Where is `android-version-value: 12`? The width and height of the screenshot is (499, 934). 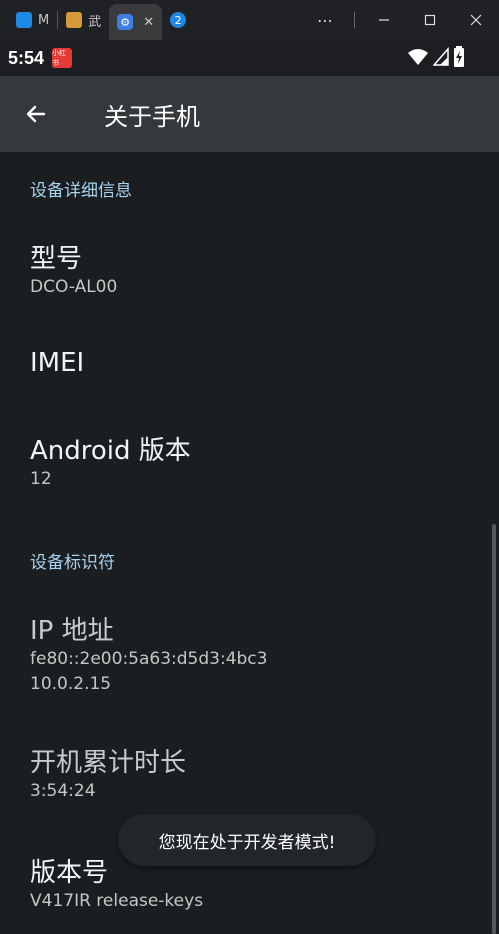 android-version-value: 12 is located at coordinates (41, 479).